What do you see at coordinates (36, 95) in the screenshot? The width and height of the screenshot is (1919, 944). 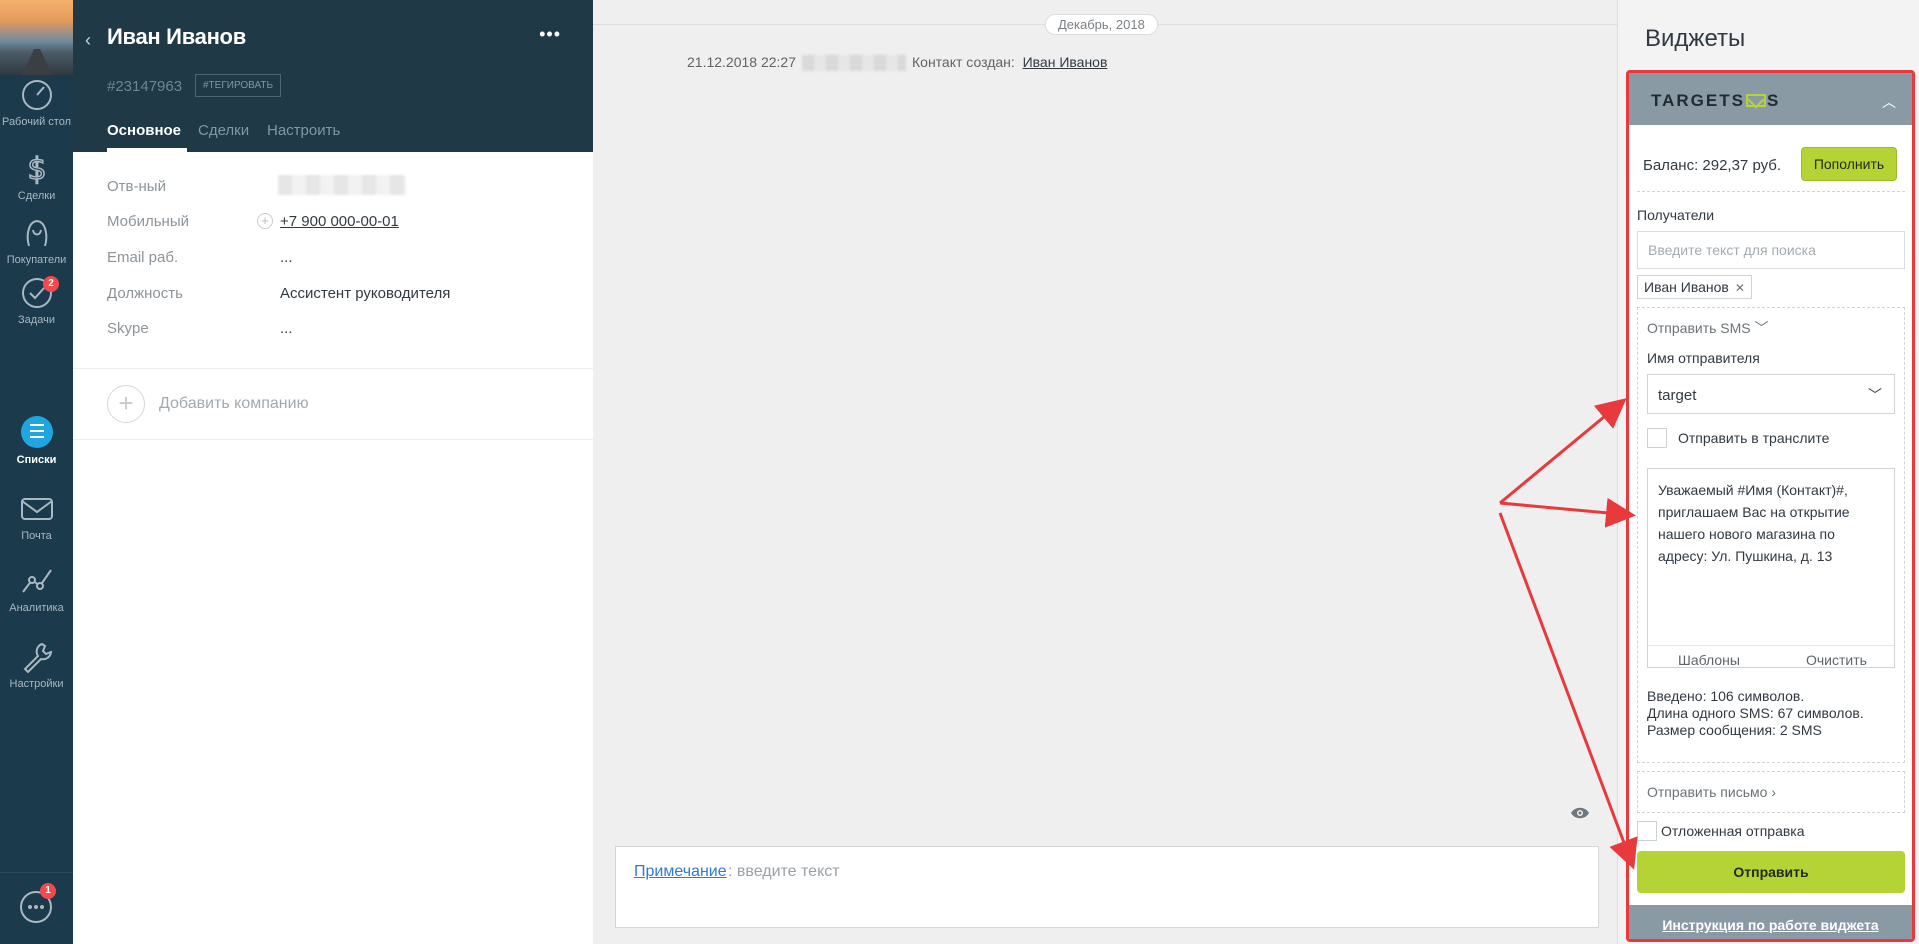 I see `dashboard-icon` at bounding box center [36, 95].